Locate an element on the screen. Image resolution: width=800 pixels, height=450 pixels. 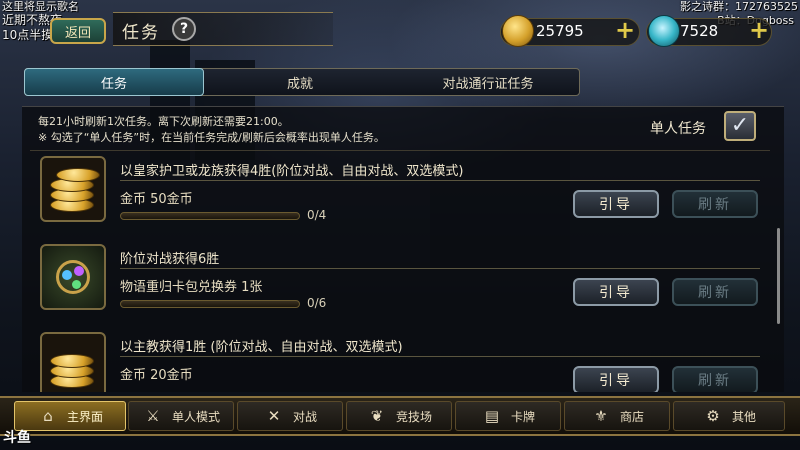
nav-solo-mode: ⚔ 单人模式 is located at coordinates (181, 416).